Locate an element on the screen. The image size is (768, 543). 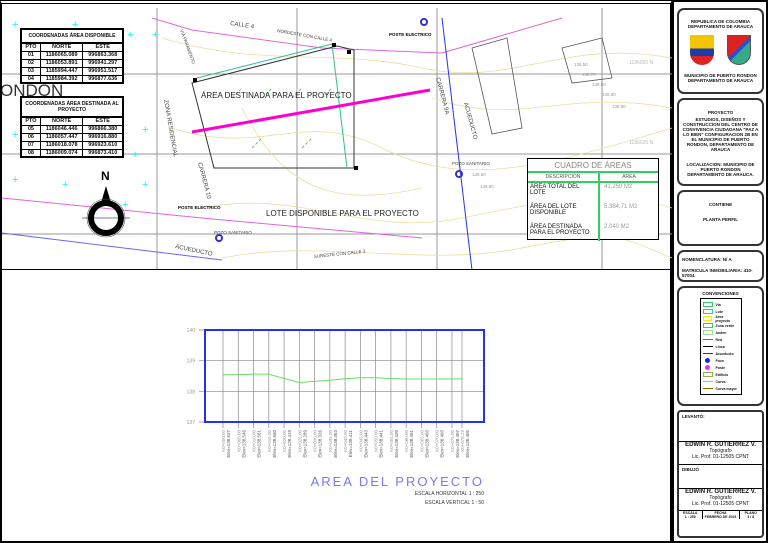
cell: 1186046.446 is located at coordinates (61, 129).